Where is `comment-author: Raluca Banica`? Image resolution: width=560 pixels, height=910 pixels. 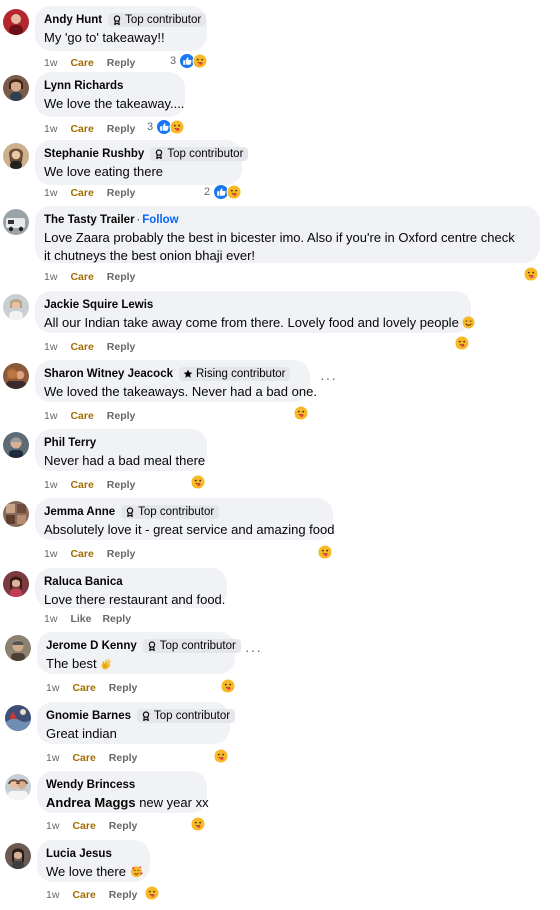 comment-author: Raluca Banica is located at coordinates (83, 582).